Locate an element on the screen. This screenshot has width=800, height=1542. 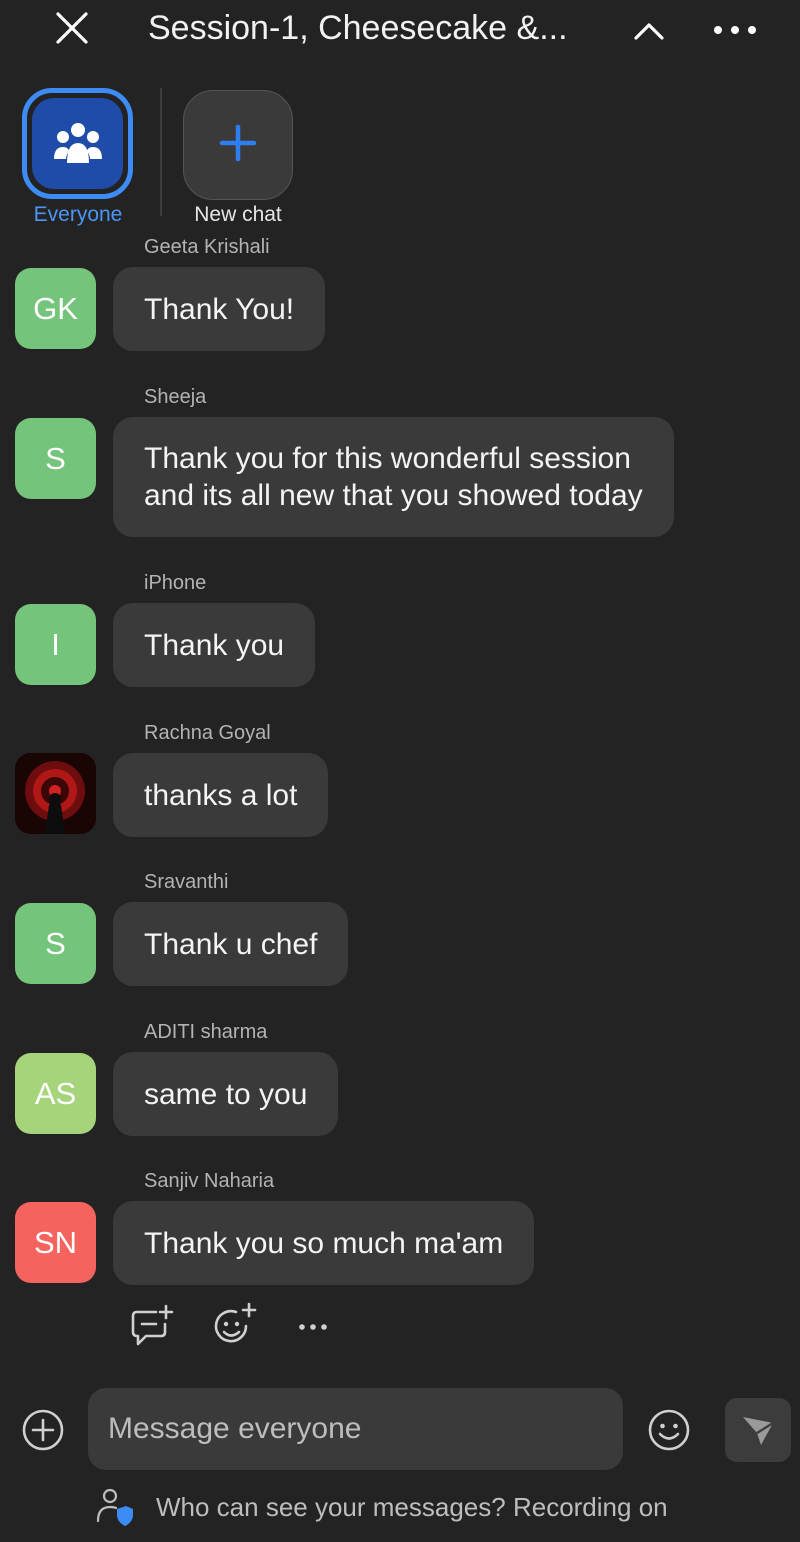
group-icon is located at coordinates (77, 143).